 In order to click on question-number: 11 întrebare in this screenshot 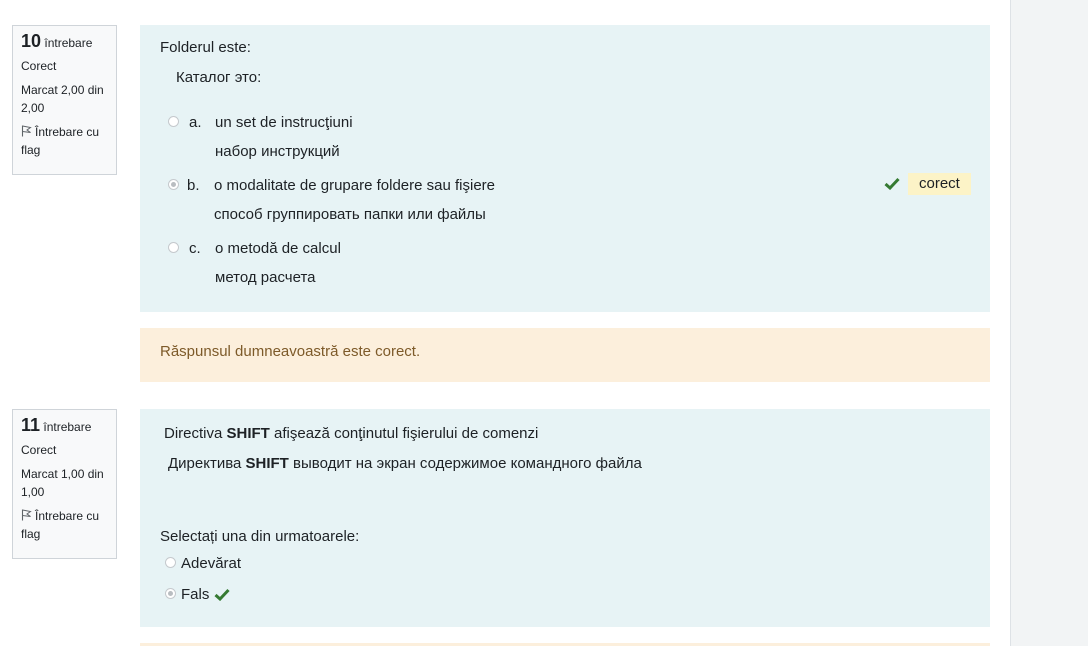, I will do `click(56, 425)`.